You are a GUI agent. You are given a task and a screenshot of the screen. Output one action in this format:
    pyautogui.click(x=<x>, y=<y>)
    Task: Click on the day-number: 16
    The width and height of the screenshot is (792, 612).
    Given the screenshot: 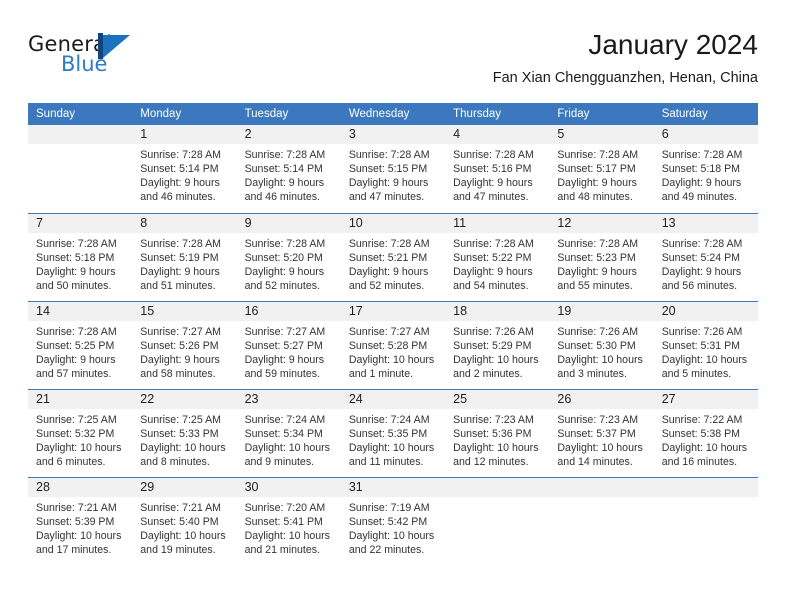 What is the action you would take?
    pyautogui.click(x=288, y=311)
    